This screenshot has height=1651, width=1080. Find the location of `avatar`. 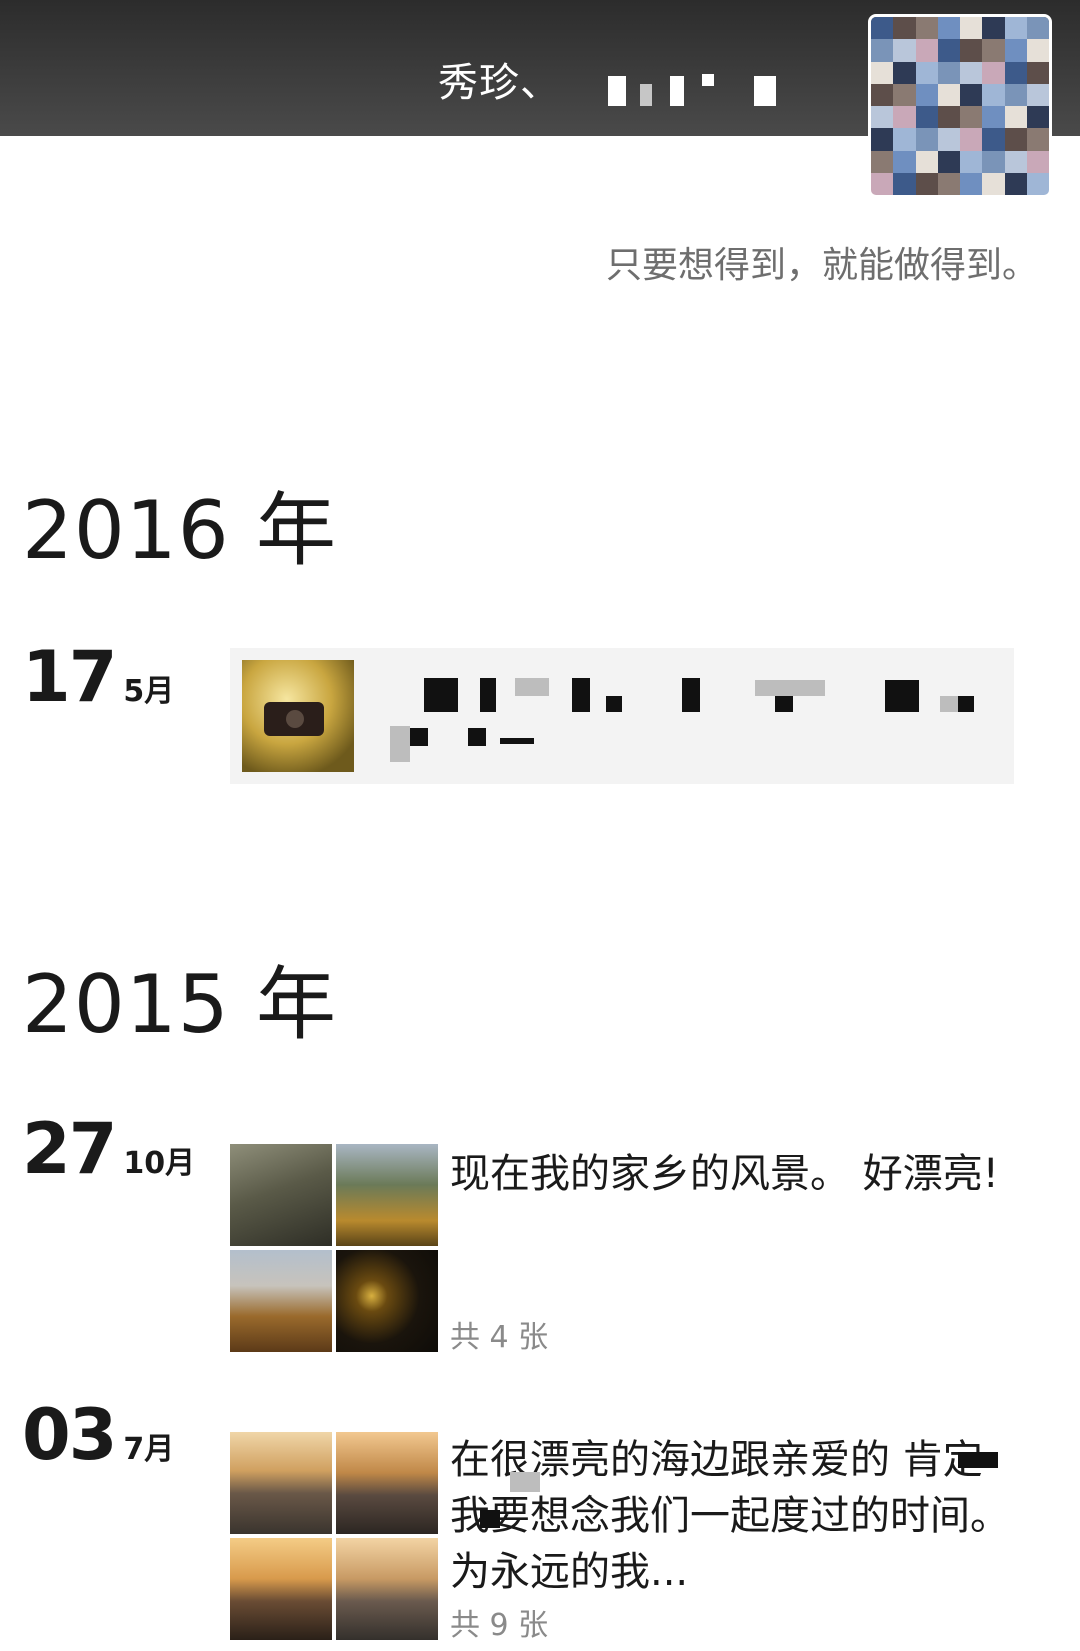

avatar is located at coordinates (960, 106).